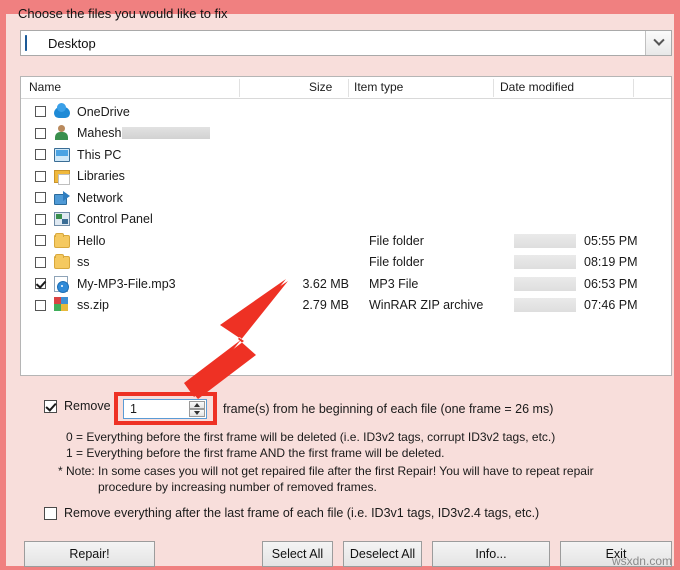 The image size is (680, 570). Describe the element at coordinates (62, 305) in the screenshot. I see `zip-archive-icon` at that location.